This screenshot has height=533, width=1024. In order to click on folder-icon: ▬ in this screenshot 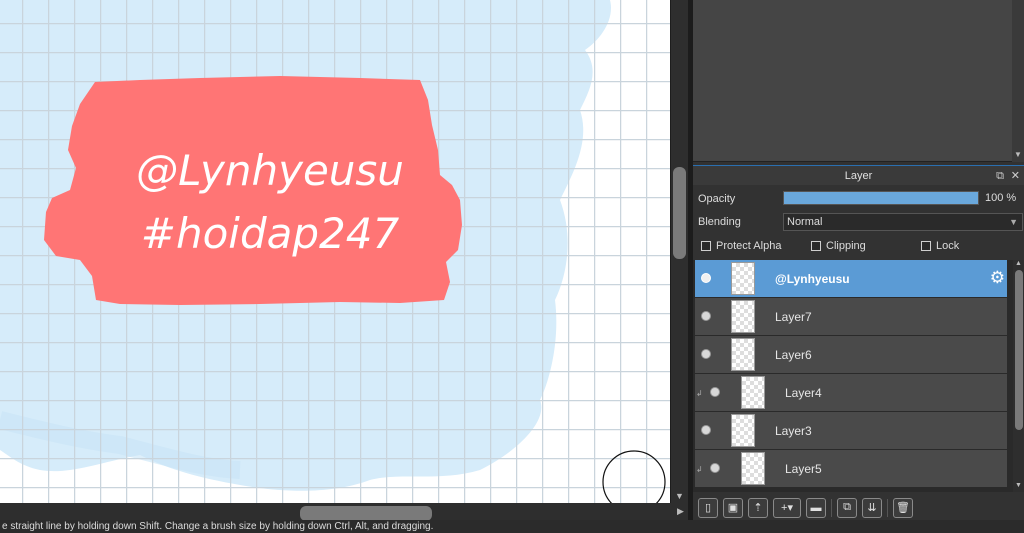, I will do `click(816, 507)`.